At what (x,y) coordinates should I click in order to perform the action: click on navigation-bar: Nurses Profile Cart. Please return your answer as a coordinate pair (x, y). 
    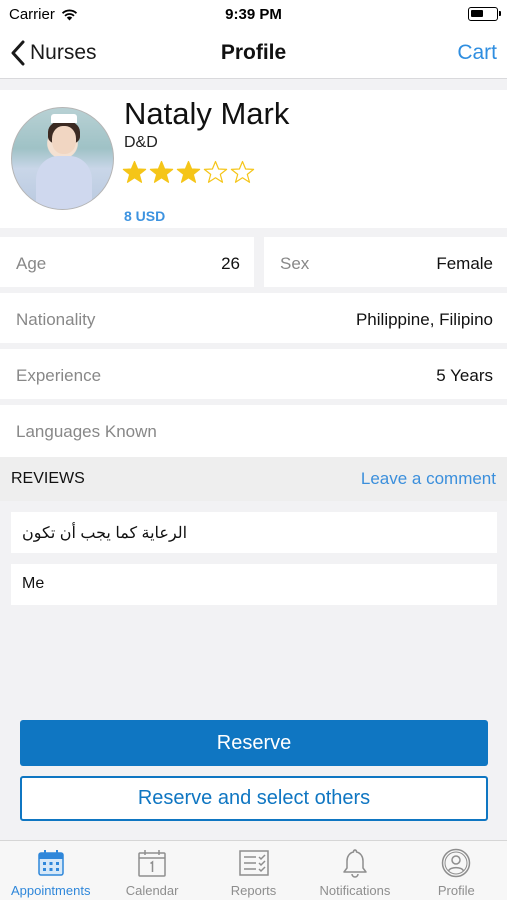
    Looking at the image, I should click on (253, 53).